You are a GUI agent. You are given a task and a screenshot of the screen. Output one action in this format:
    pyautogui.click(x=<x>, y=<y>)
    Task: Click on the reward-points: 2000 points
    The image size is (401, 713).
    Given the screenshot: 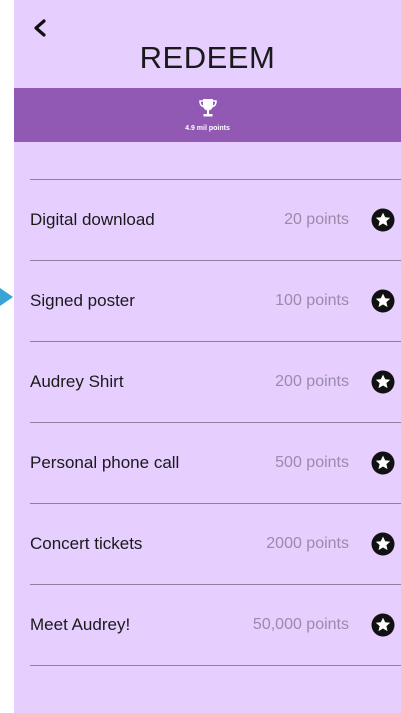 What is the action you would take?
    pyautogui.click(x=307, y=543)
    